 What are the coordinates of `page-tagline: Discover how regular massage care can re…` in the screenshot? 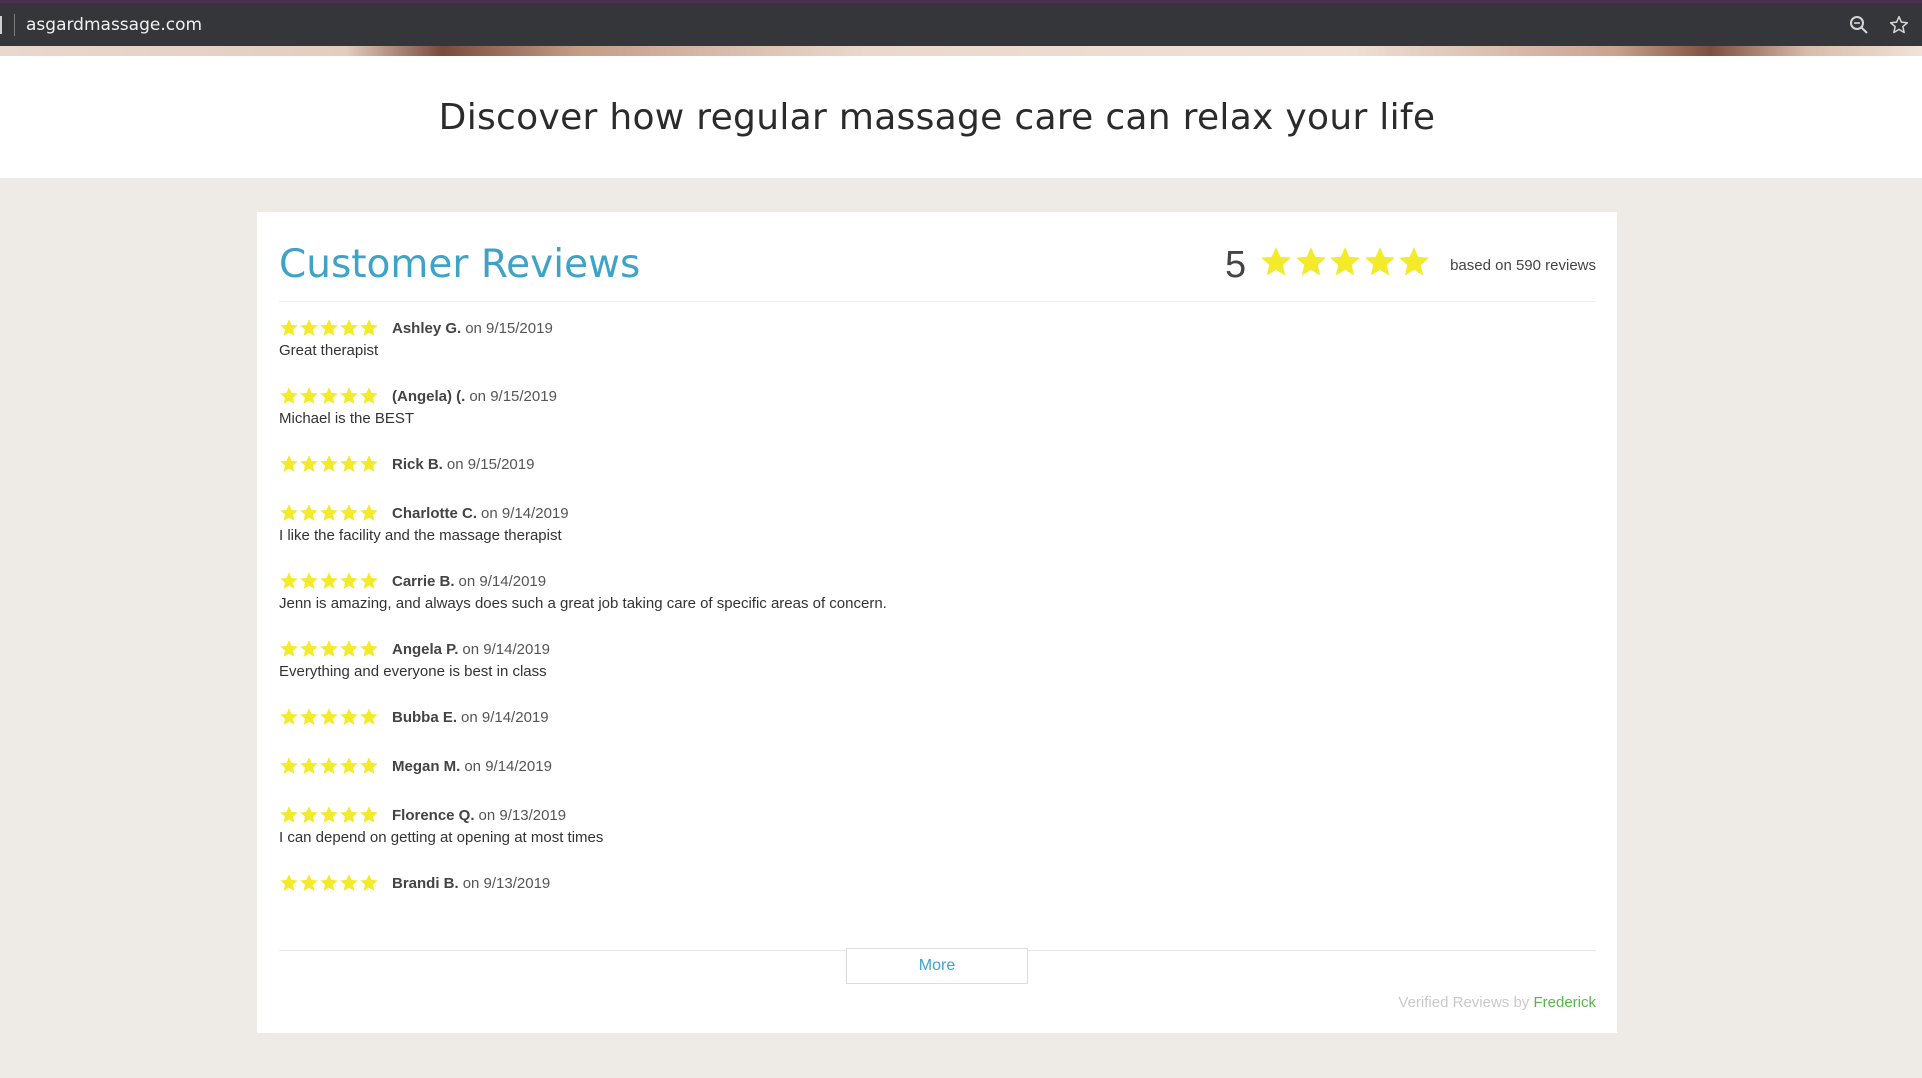 It's located at (937, 117).